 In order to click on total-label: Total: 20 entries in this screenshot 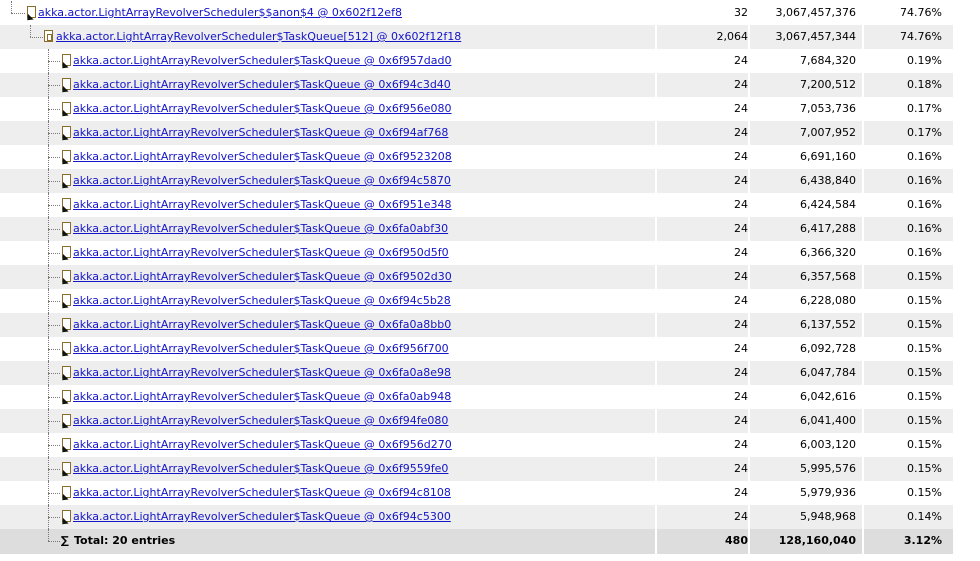, I will do `click(125, 540)`.